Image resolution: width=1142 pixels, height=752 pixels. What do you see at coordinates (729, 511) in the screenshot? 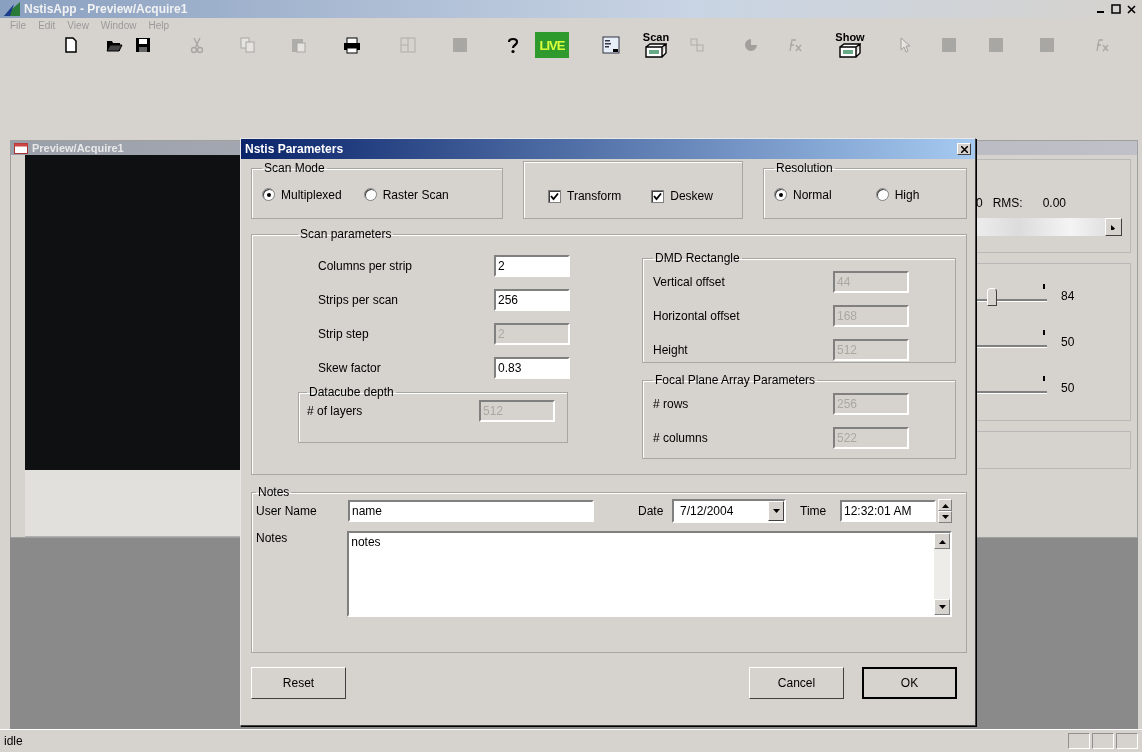
I see `date-picker: 7/12/2004` at bounding box center [729, 511].